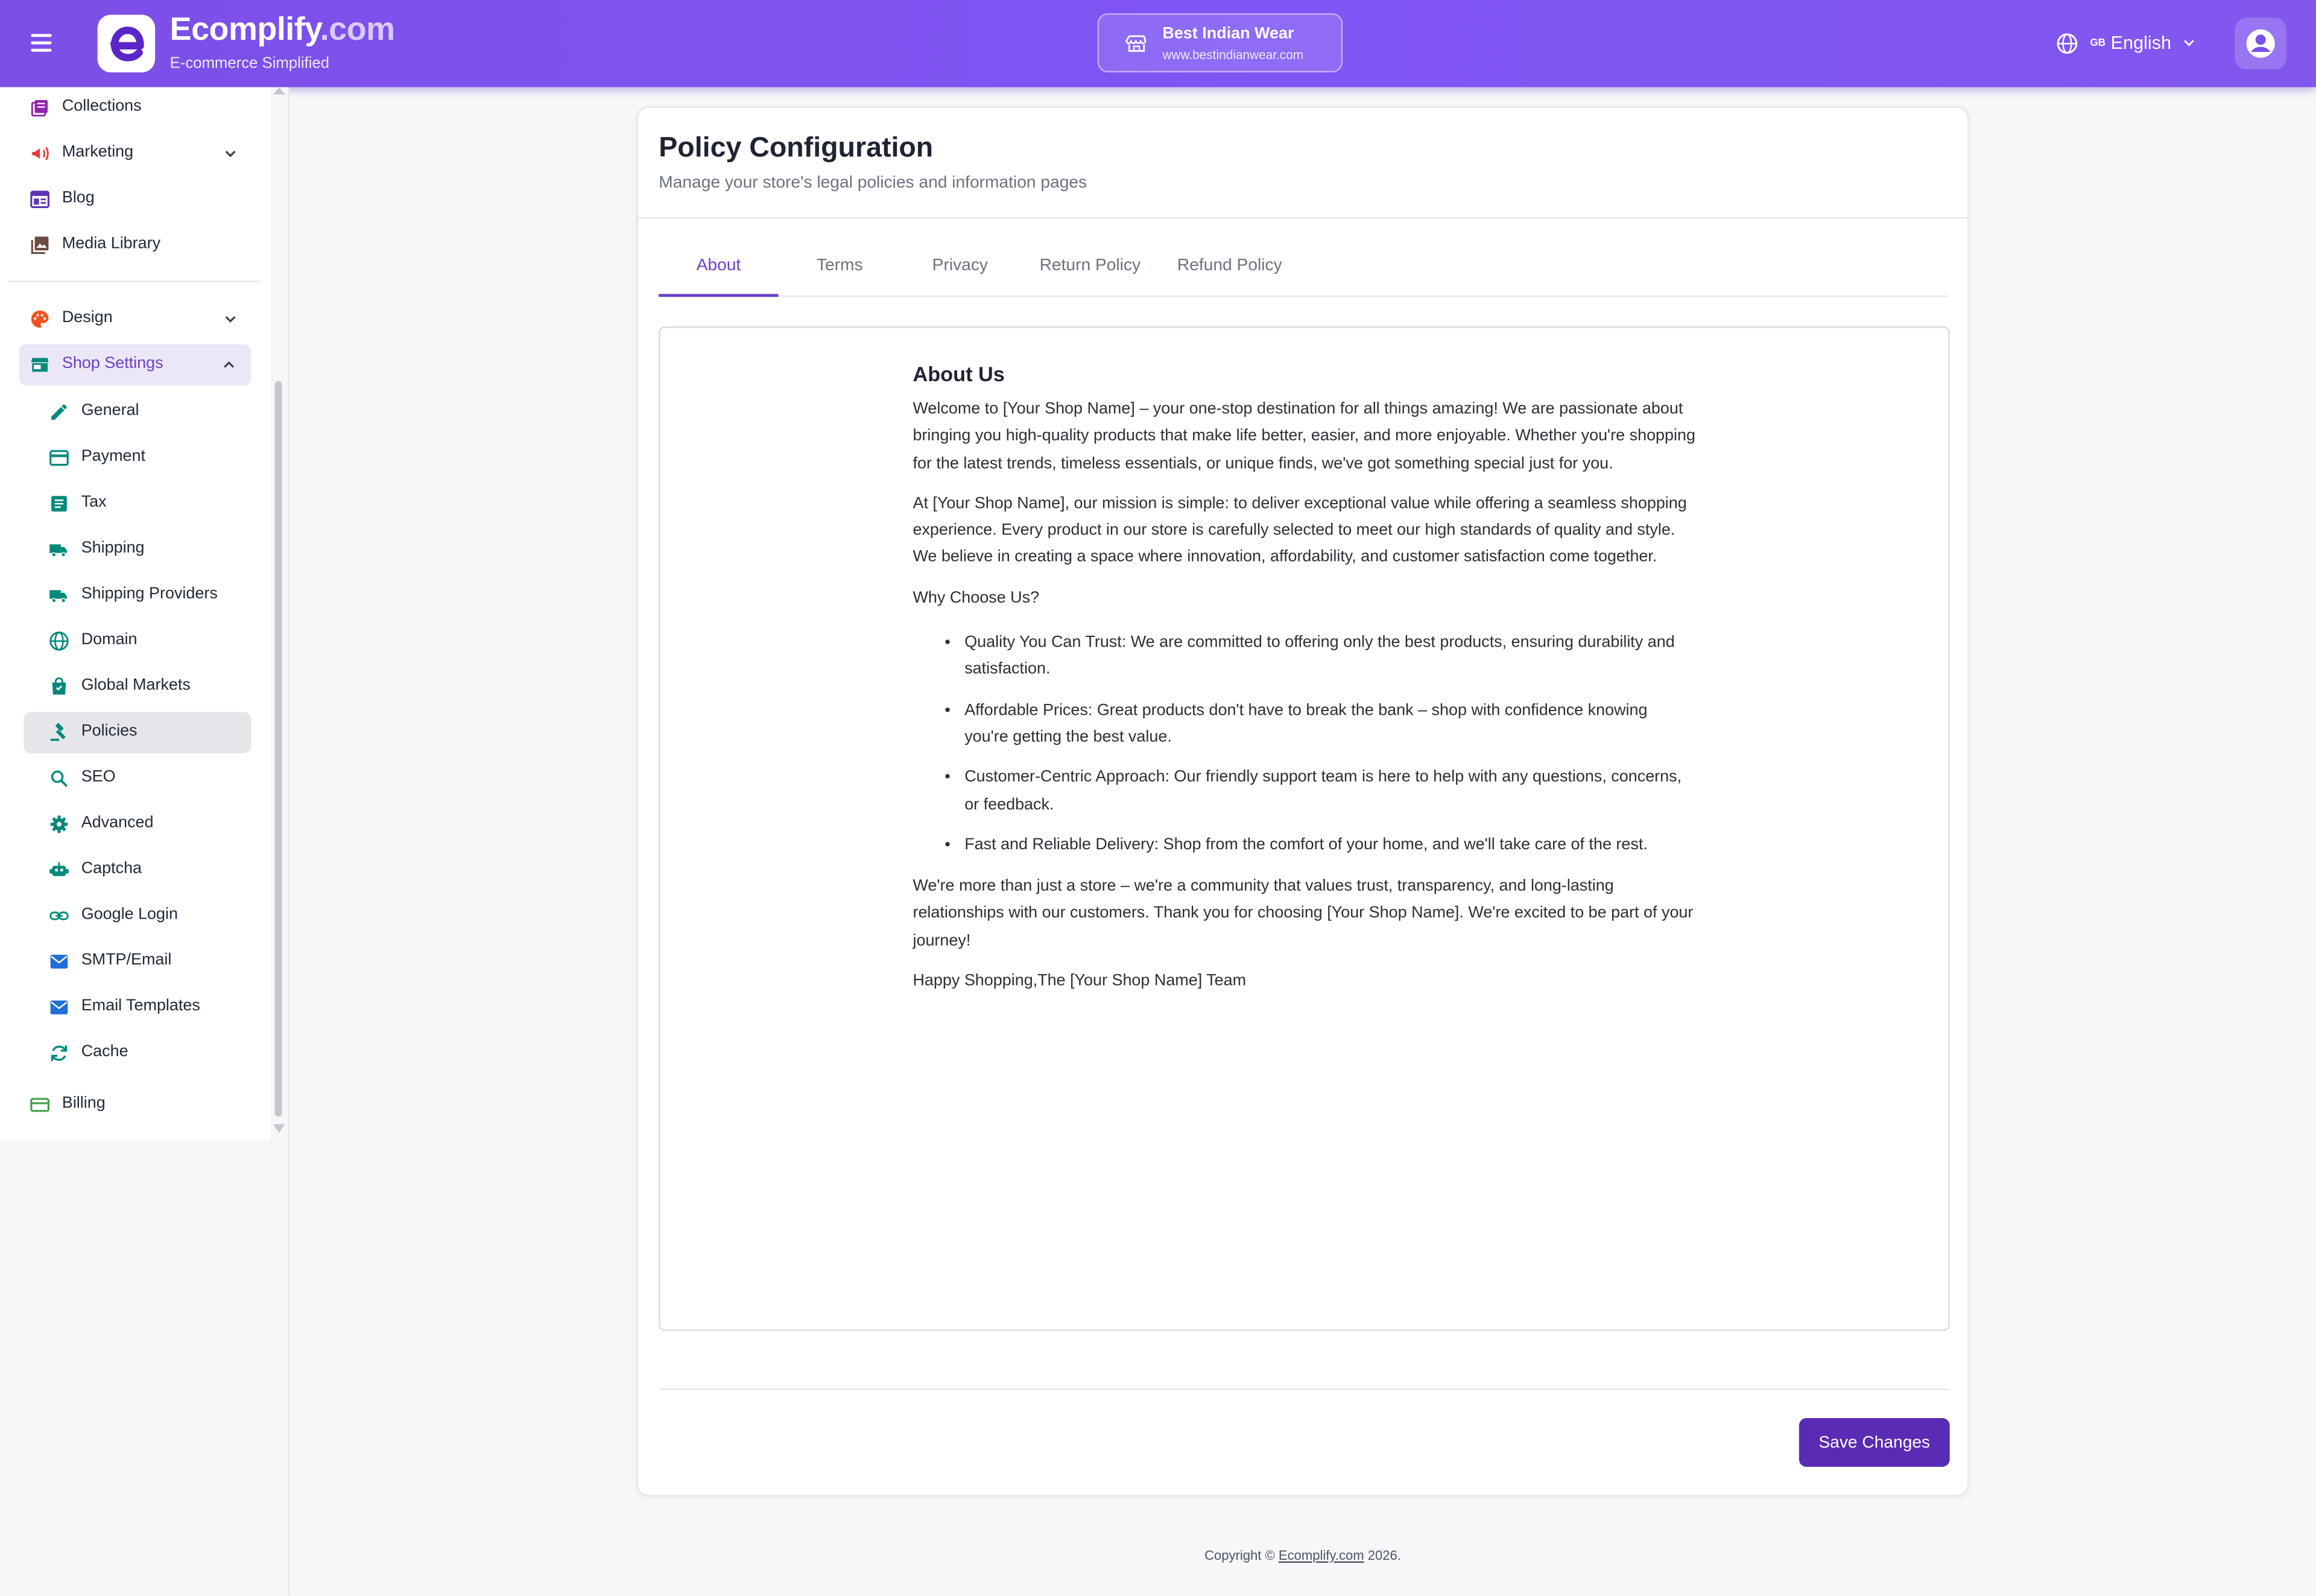 This screenshot has width=2316, height=1596. I want to click on sidebar-item-smtp-email: SMTP/Email, so click(137, 962).